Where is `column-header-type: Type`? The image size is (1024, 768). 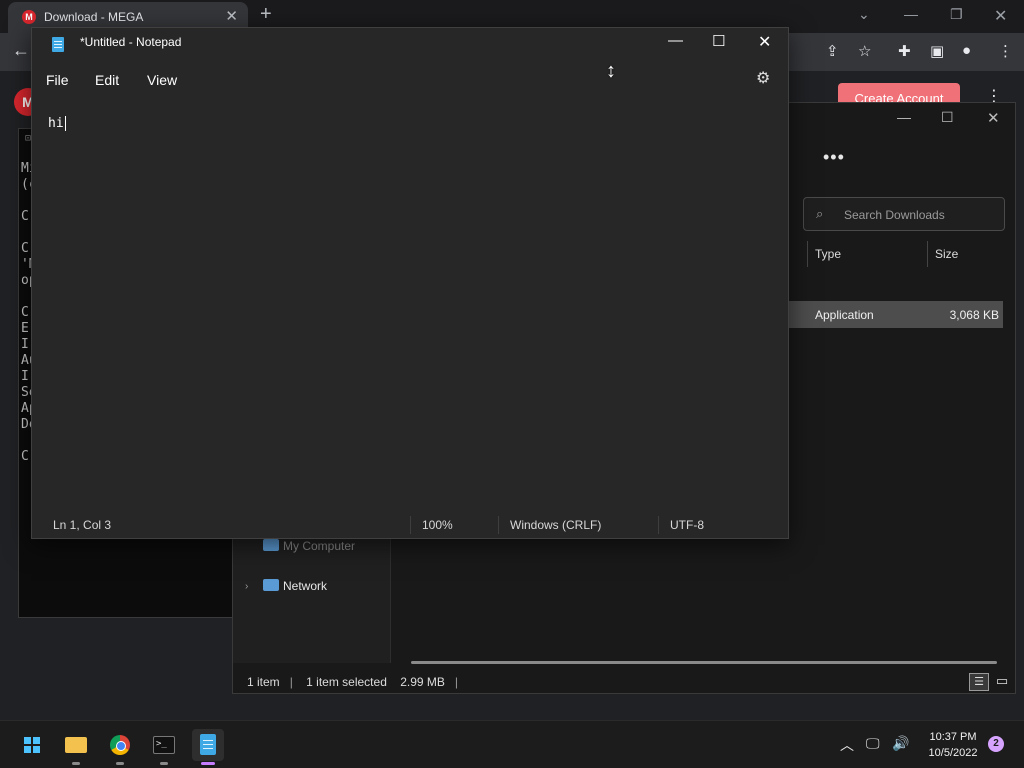 column-header-type: Type is located at coordinates (828, 254).